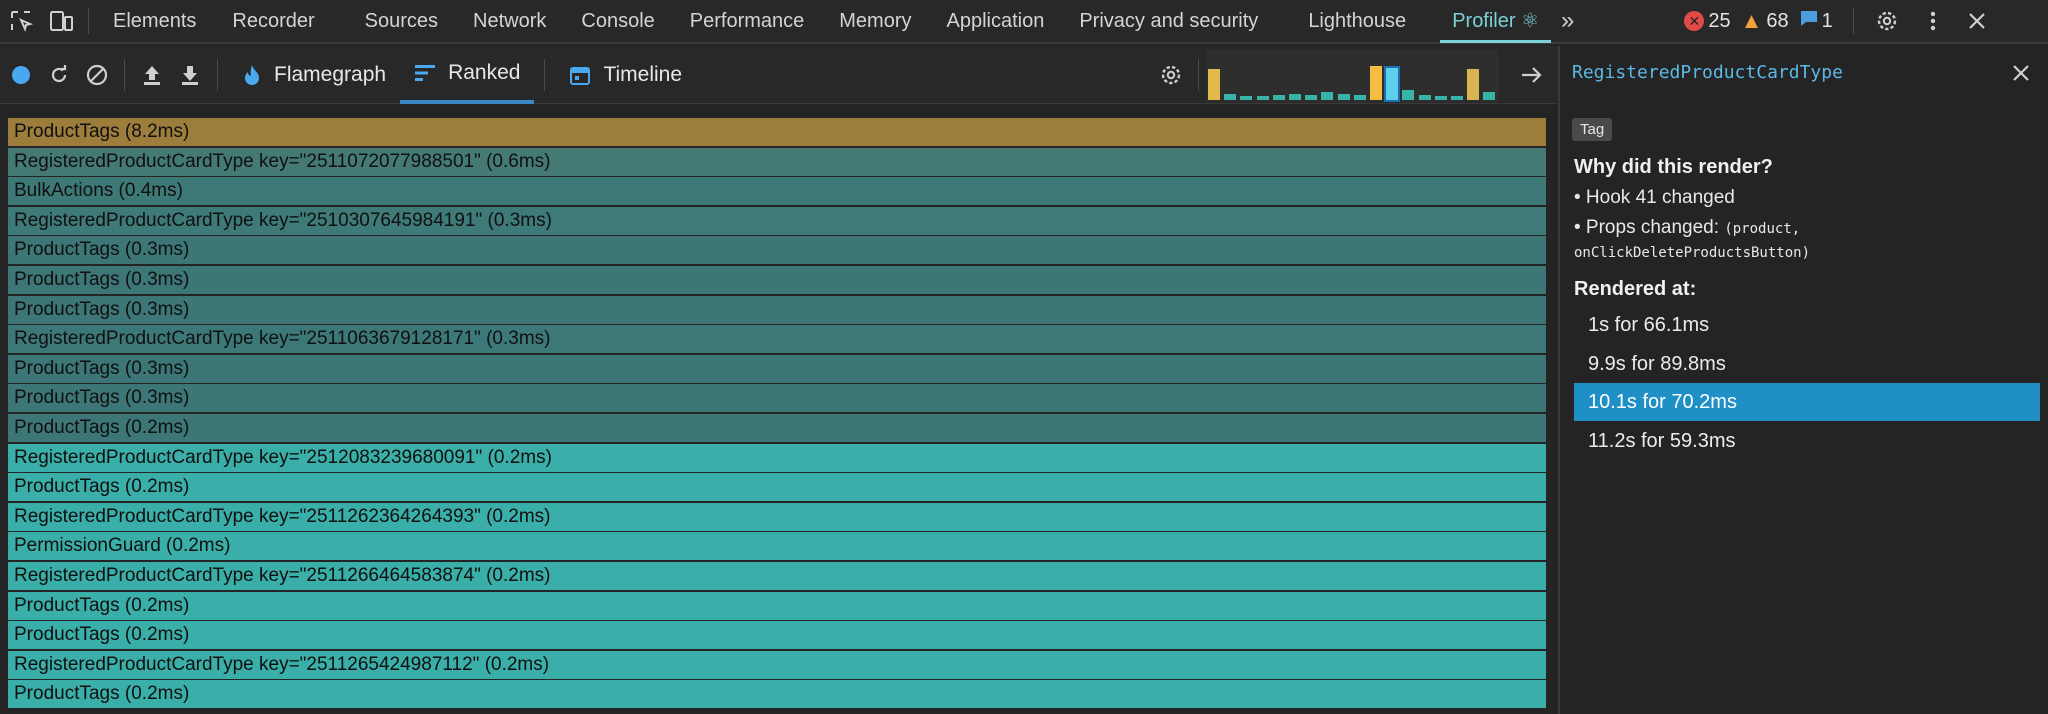  Describe the element at coordinates (1807, 364) in the screenshot. I see `render-time-item: 9.9s for 89.8ms` at that location.